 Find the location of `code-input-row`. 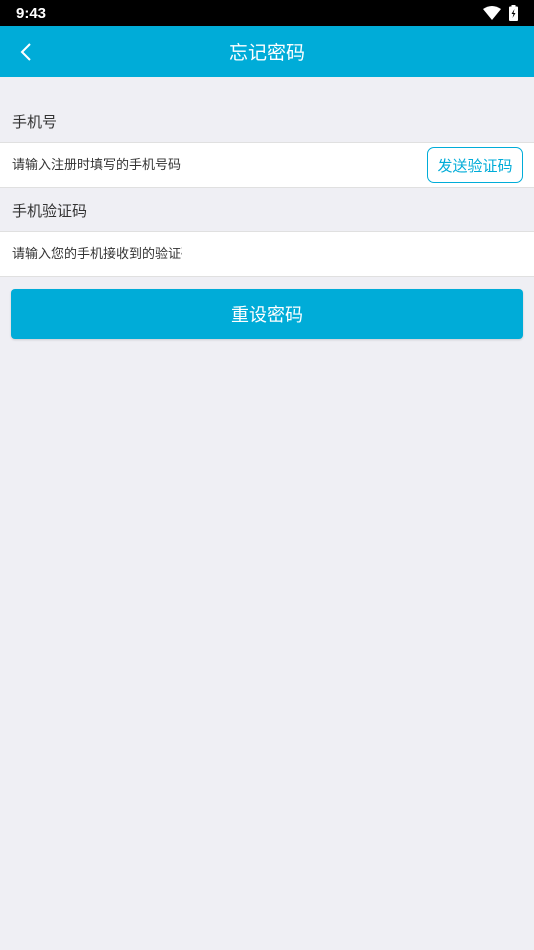

code-input-row is located at coordinates (267, 254).